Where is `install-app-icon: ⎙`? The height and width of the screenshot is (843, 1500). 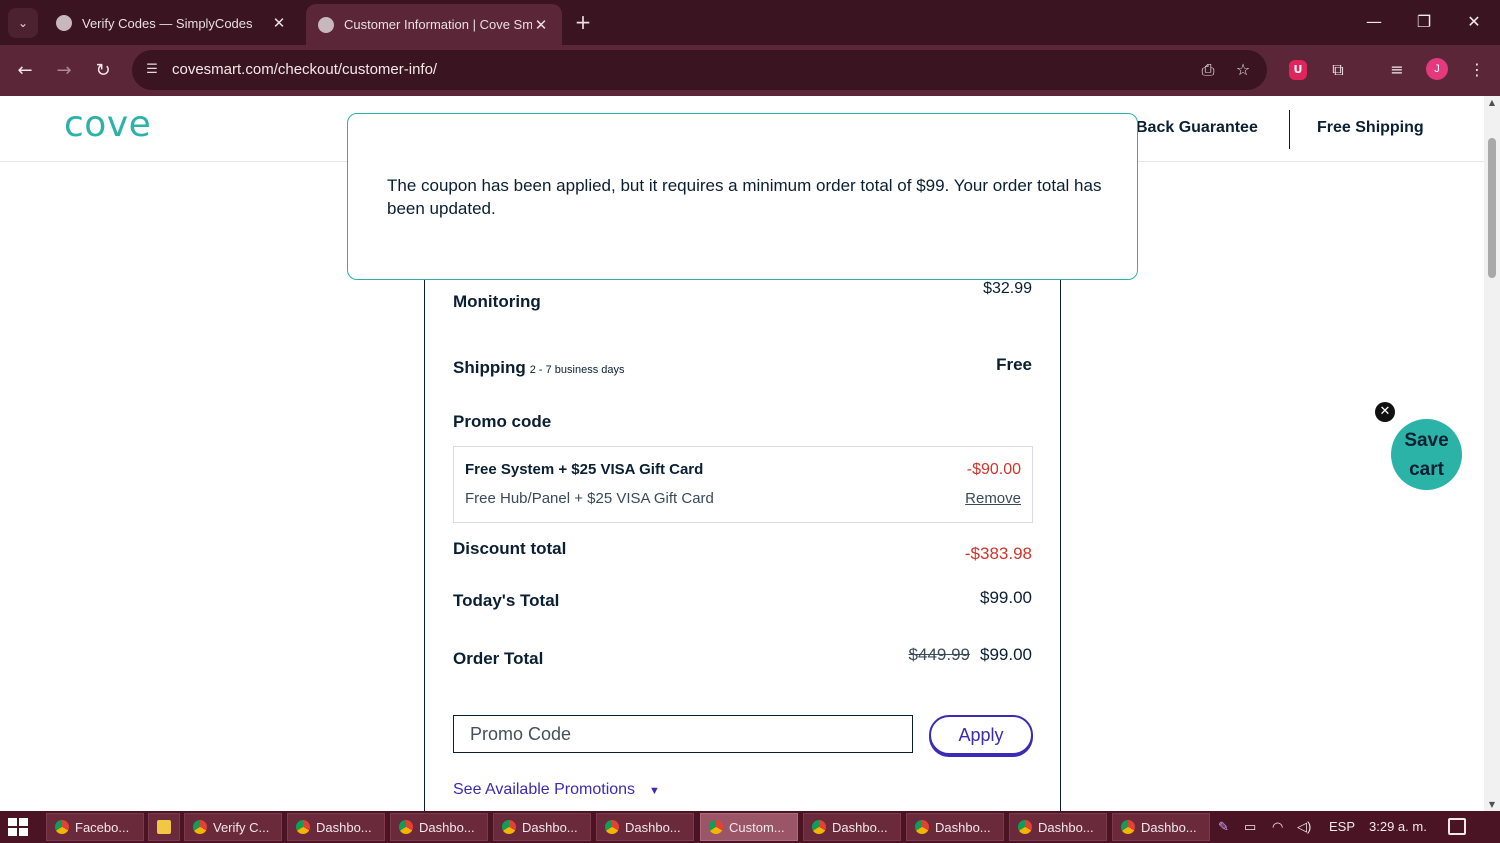 install-app-icon: ⎙ is located at coordinates (1208, 70).